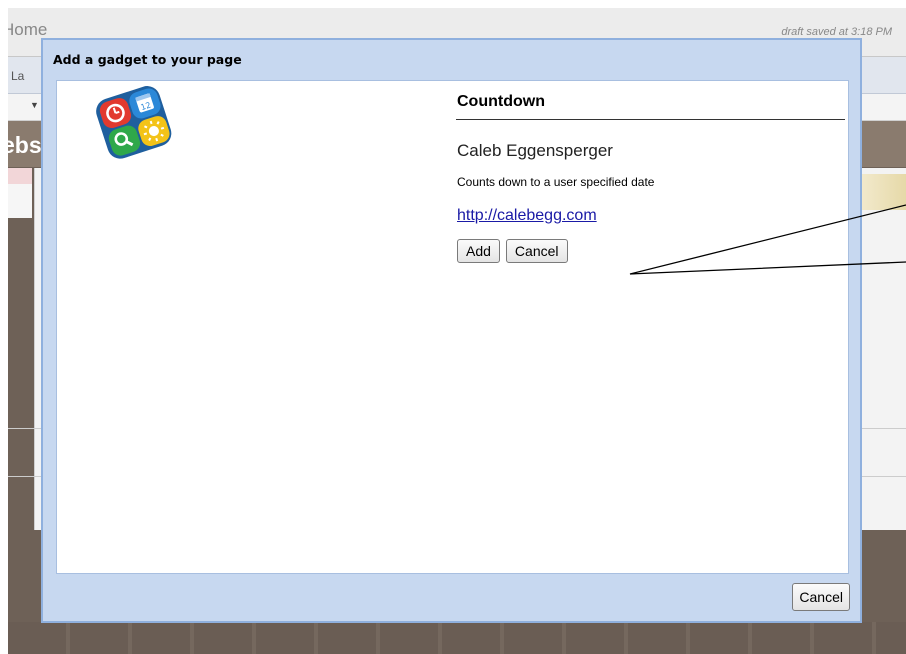 The image size is (906, 654). Describe the element at coordinates (535, 150) in the screenshot. I see `gadget-author: Caleb Eggensperger` at that location.